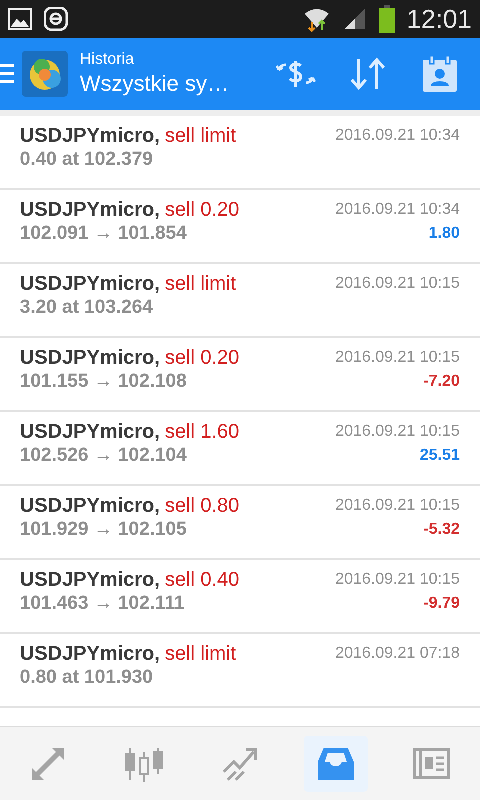 This screenshot has height=800, width=480. What do you see at coordinates (104, 530) in the screenshot?
I see `price-change-text: 101.929 → 102.105` at bounding box center [104, 530].